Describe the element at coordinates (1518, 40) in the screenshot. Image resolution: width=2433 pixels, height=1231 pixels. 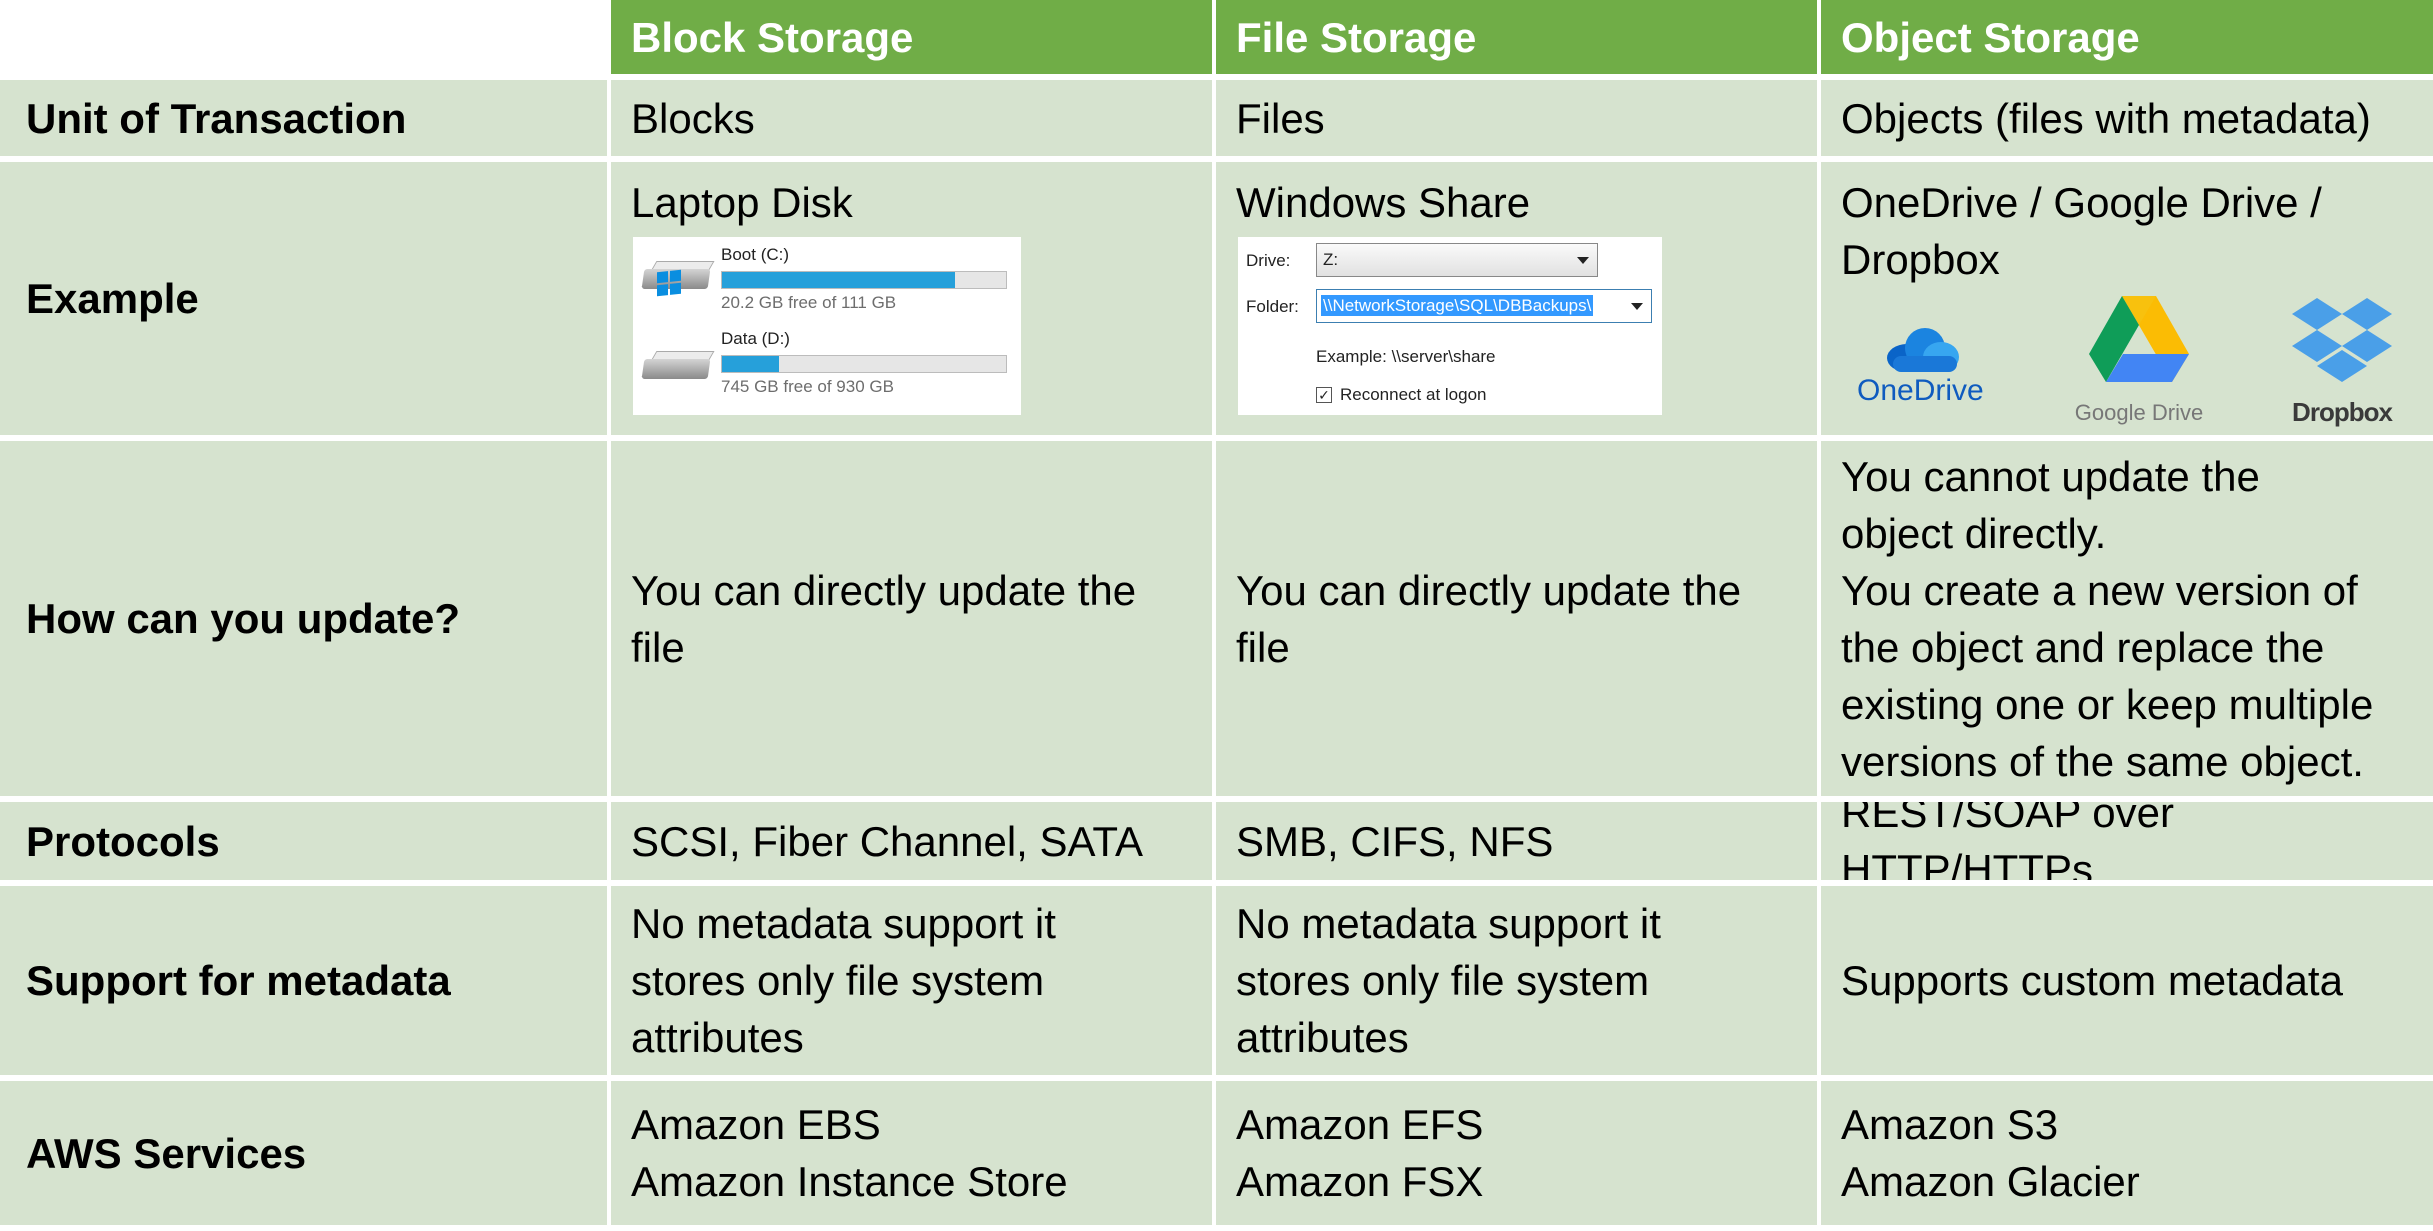
I see `header-file-storage: File Storage` at that location.